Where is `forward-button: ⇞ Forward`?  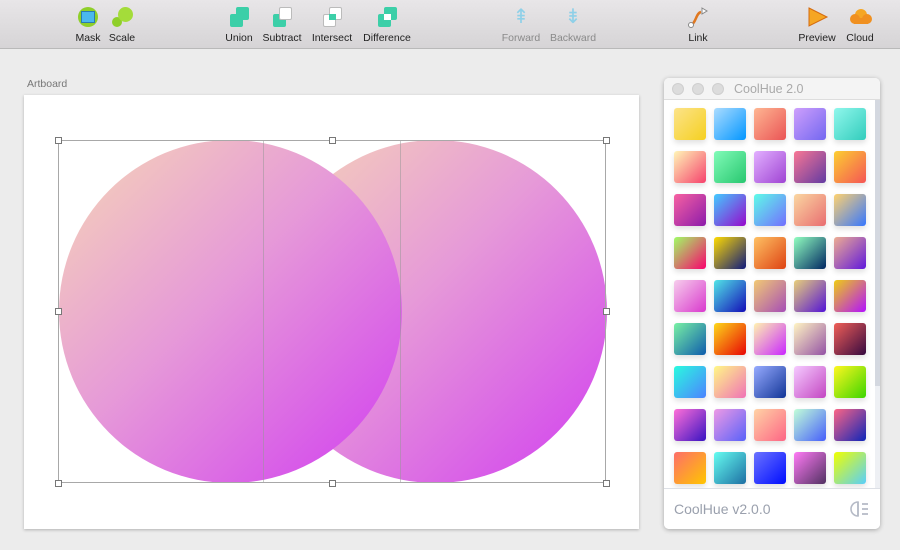
forward-button: ⇞ Forward is located at coordinates (521, 24).